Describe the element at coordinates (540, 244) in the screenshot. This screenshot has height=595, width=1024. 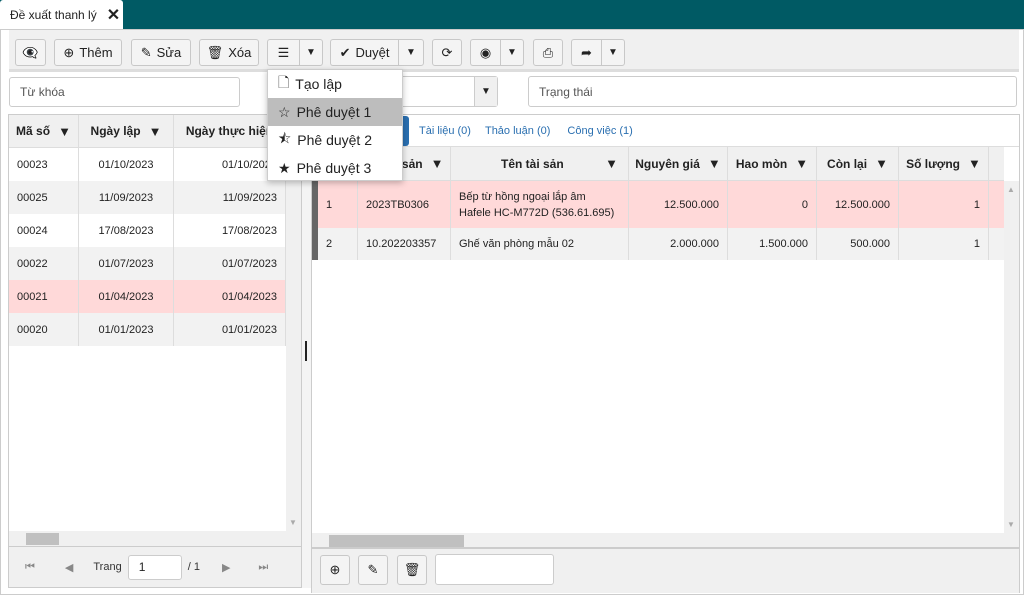
I see `table-cell: Ghế văn phòng mẫu 02` at that location.